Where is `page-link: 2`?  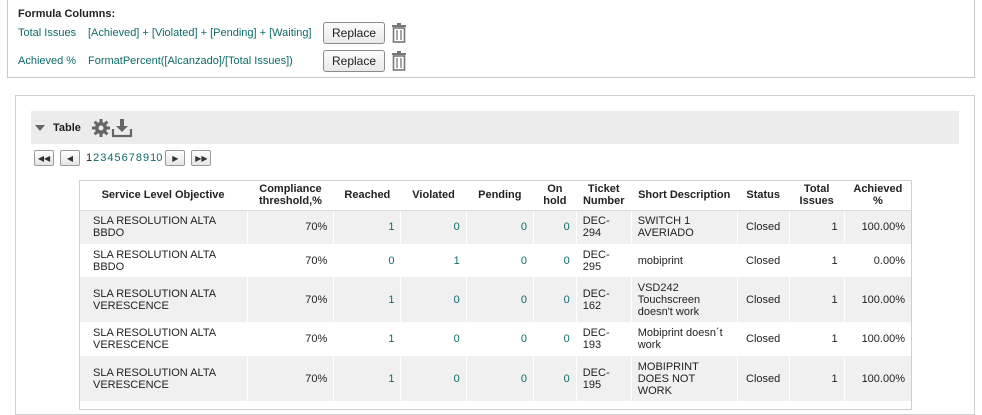
page-link: 2 is located at coordinates (96, 158).